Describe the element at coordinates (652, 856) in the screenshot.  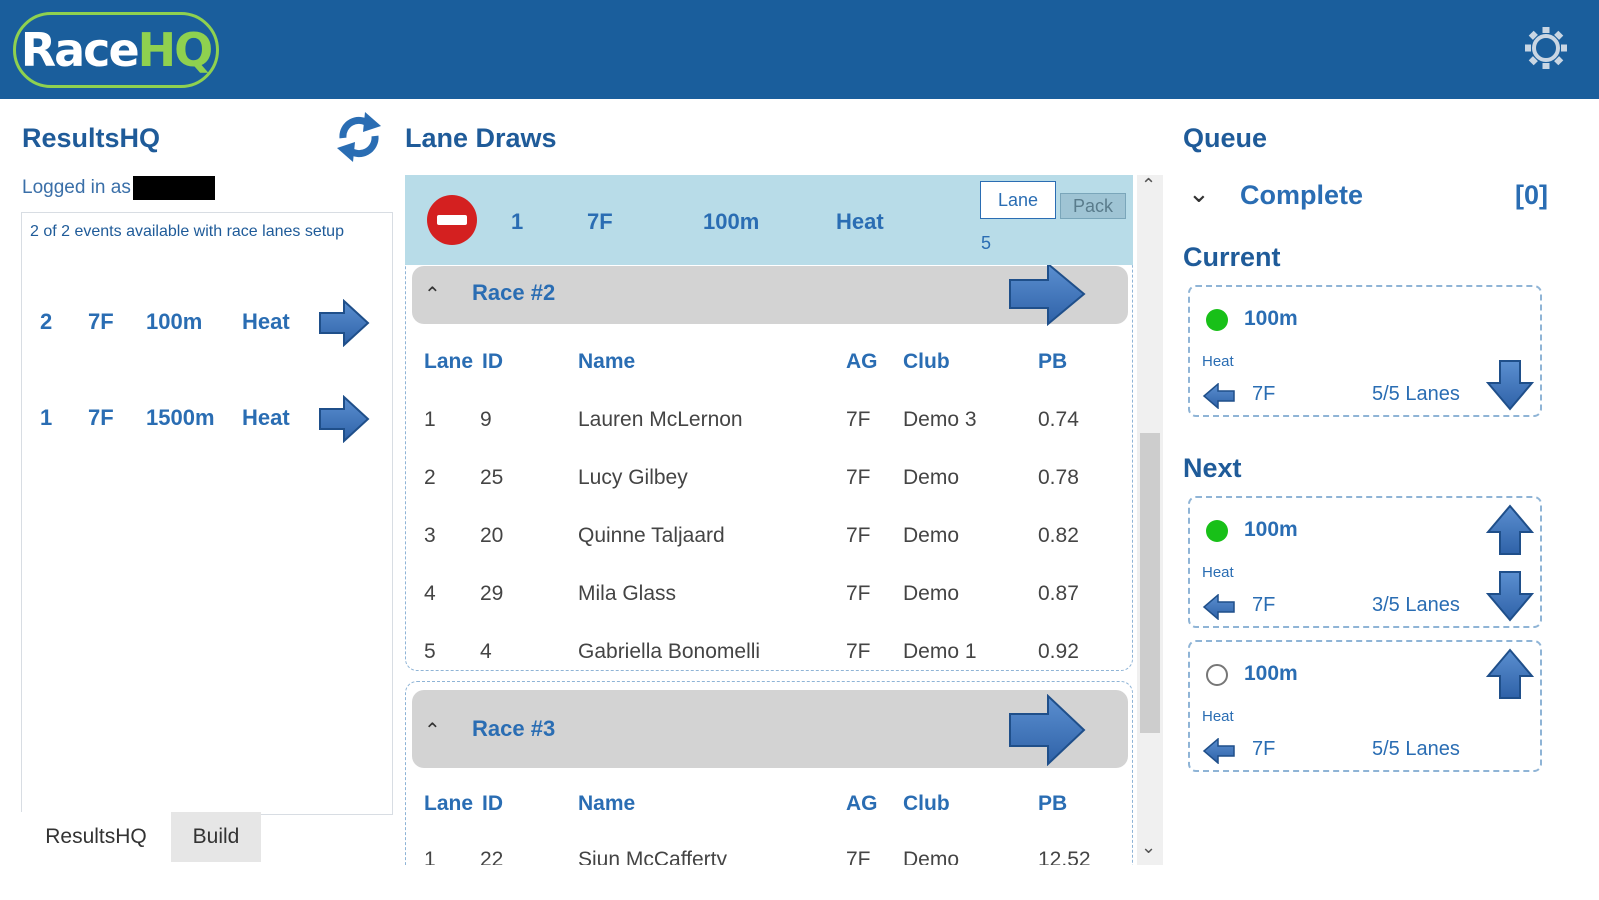
I see `cell-name: Siun McCafferty` at that location.